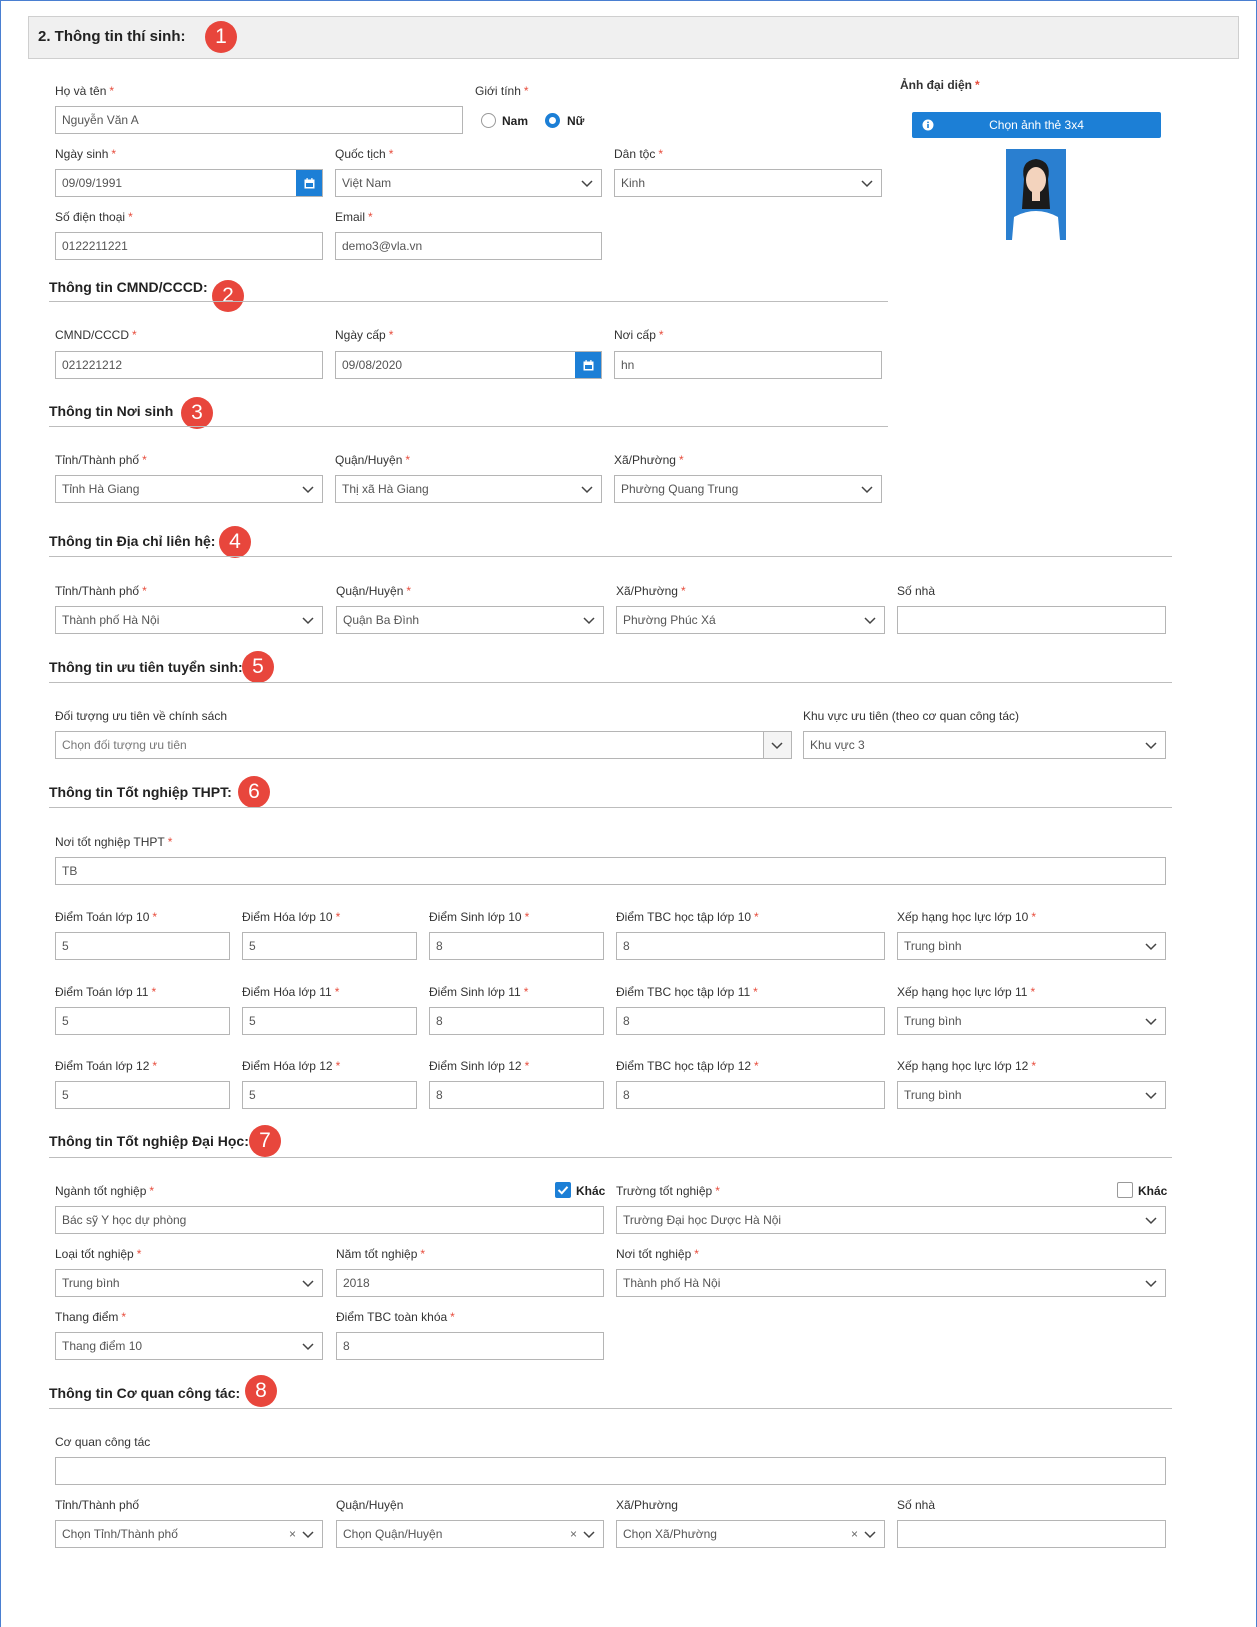  I want to click on choose-photo-label: Chọn ảnh thẻ 3x4, so click(1036, 125).